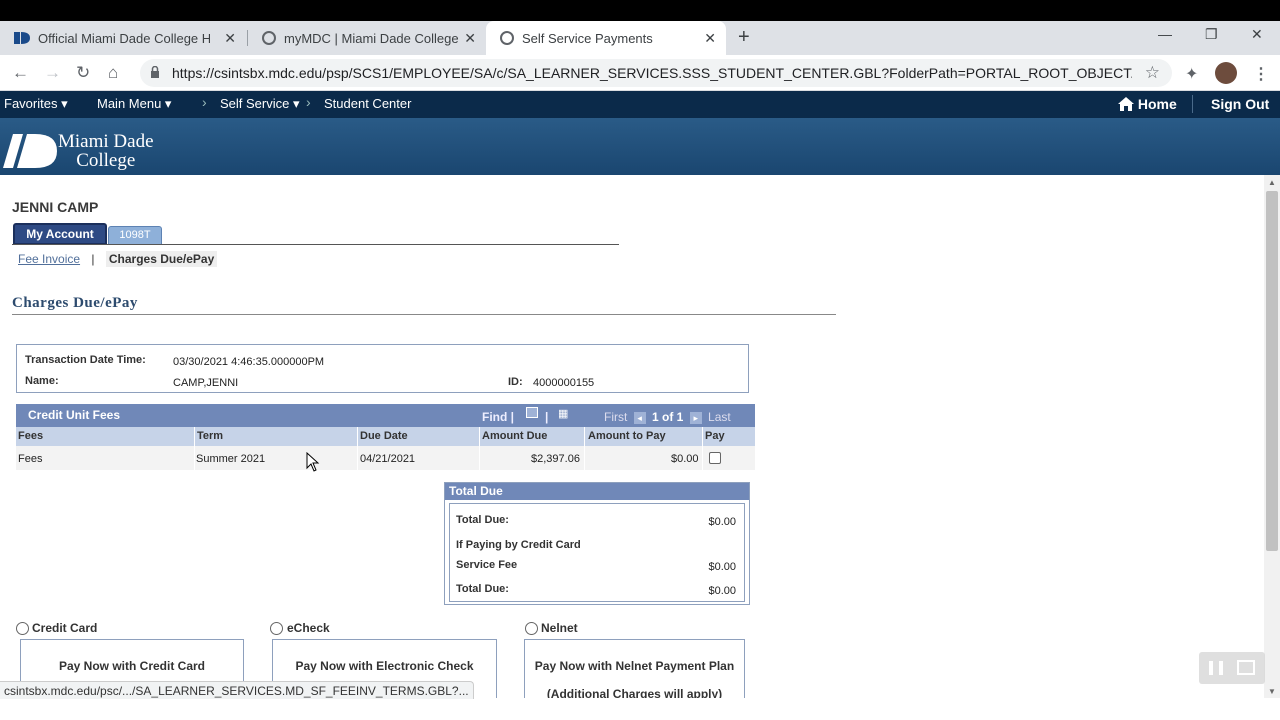  What do you see at coordinates (1165, 34) in the screenshot?
I see `minimize-icon: —` at bounding box center [1165, 34].